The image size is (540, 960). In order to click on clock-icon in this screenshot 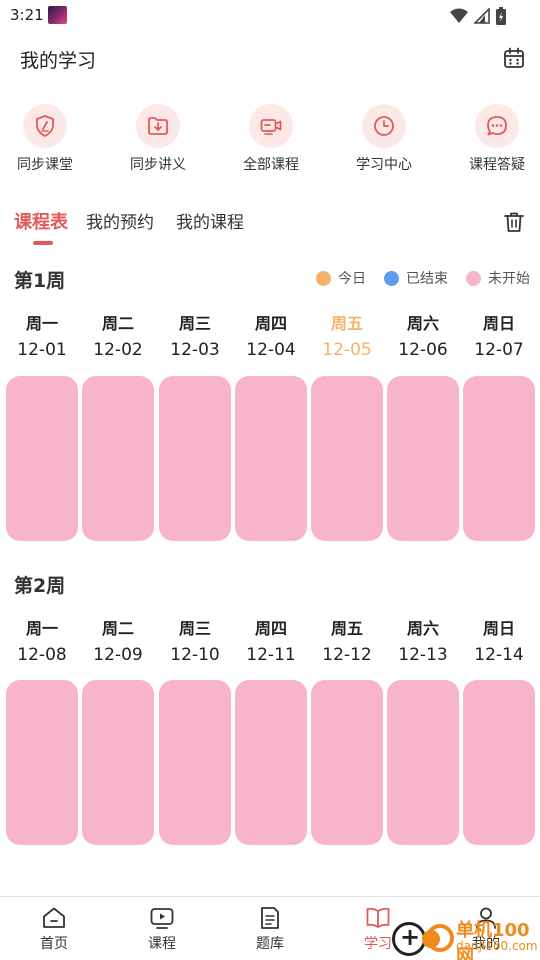, I will do `click(384, 126)`.